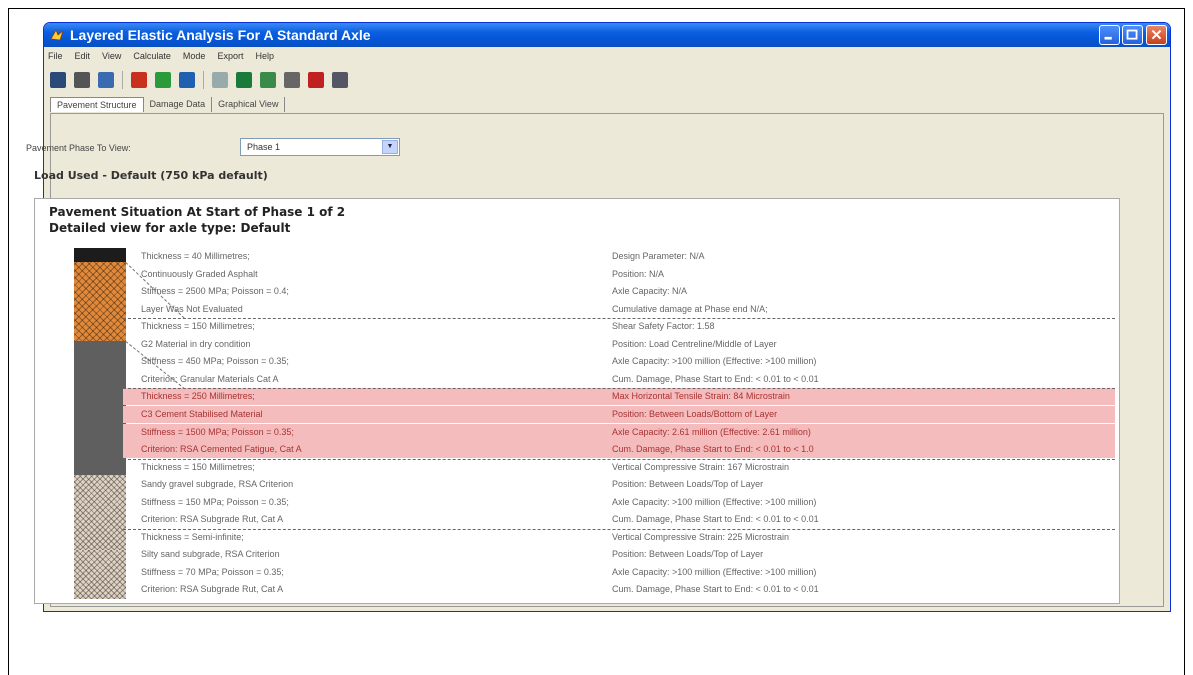 The image size is (1193, 675). Describe the element at coordinates (100, 301) in the screenshot. I see `layer-granular` at that location.